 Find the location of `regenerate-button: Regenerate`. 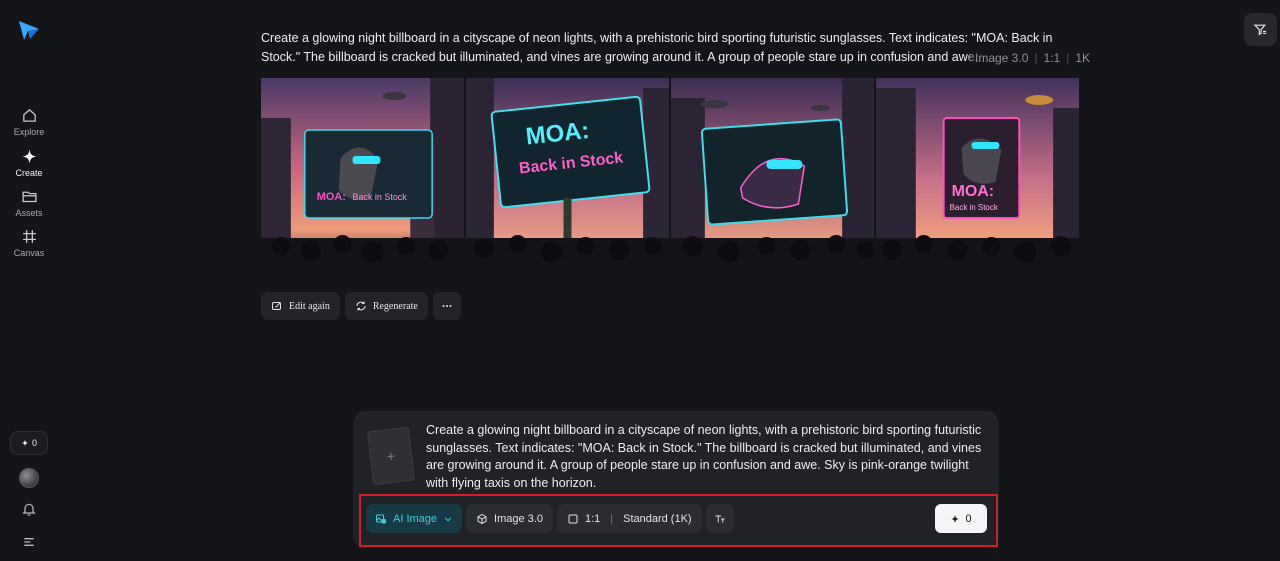

regenerate-button: Regenerate is located at coordinates (386, 306).